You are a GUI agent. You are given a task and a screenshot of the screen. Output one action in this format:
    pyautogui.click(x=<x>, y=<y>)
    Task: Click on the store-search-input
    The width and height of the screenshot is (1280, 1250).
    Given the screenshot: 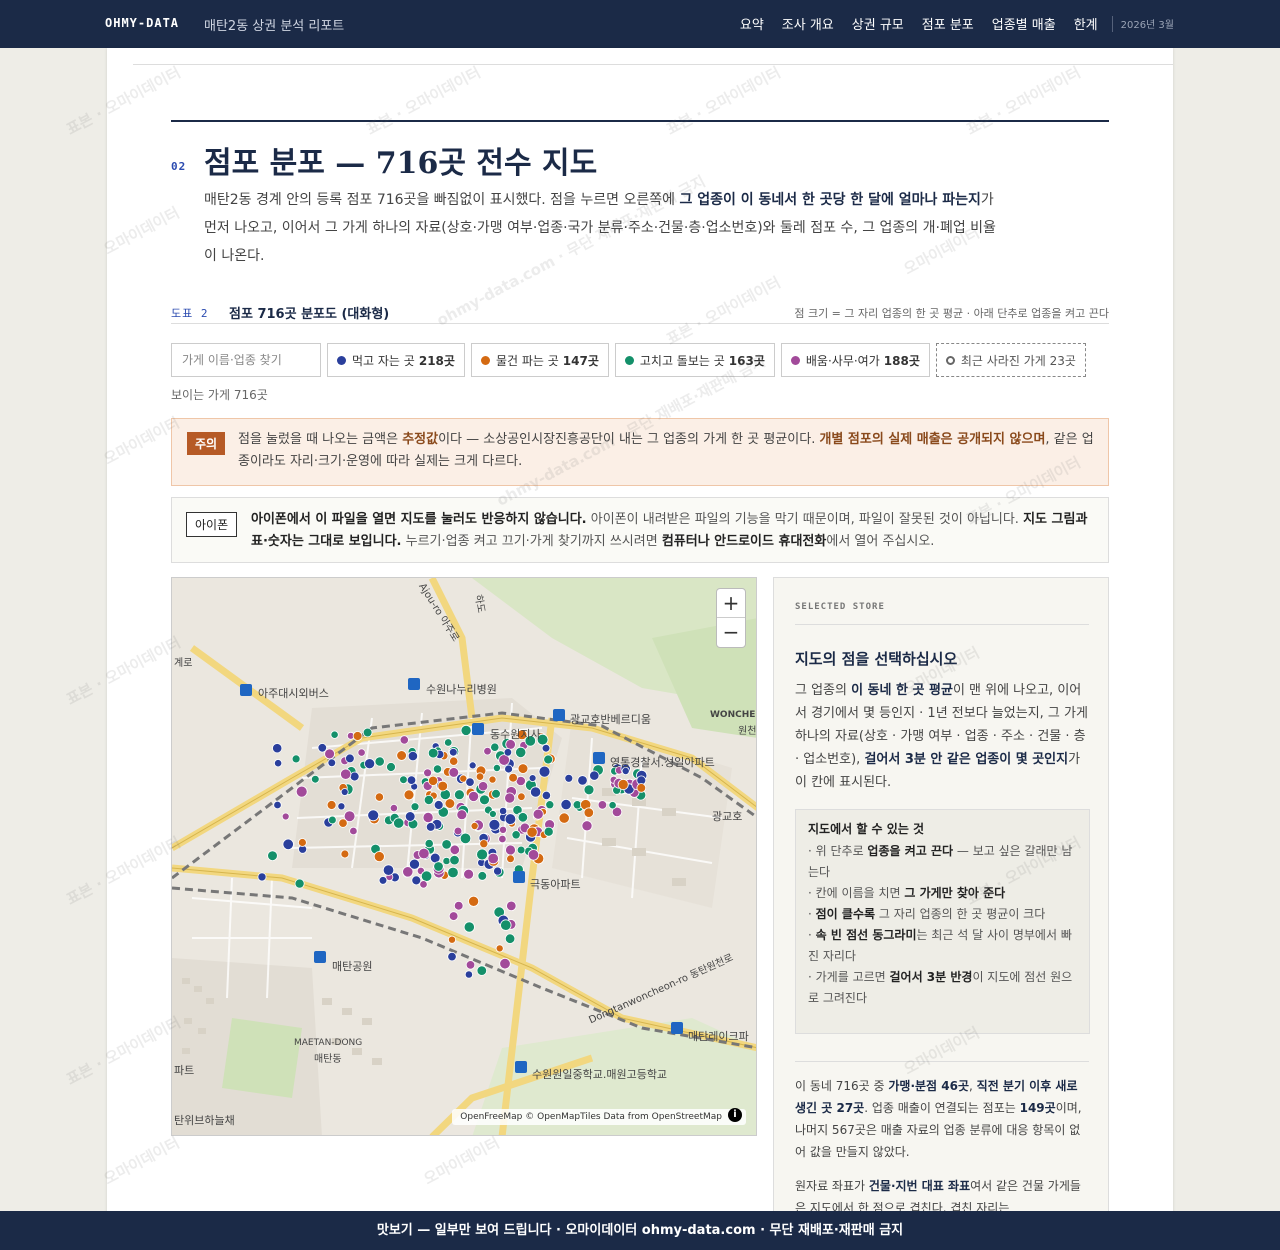 What is the action you would take?
    pyautogui.click(x=246, y=360)
    